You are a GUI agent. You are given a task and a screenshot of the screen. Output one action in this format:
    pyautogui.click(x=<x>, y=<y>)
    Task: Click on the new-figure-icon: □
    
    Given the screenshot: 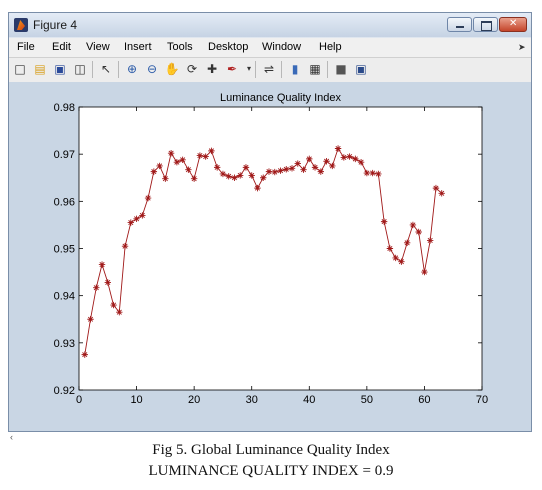 What is the action you would take?
    pyautogui.click(x=20, y=69)
    